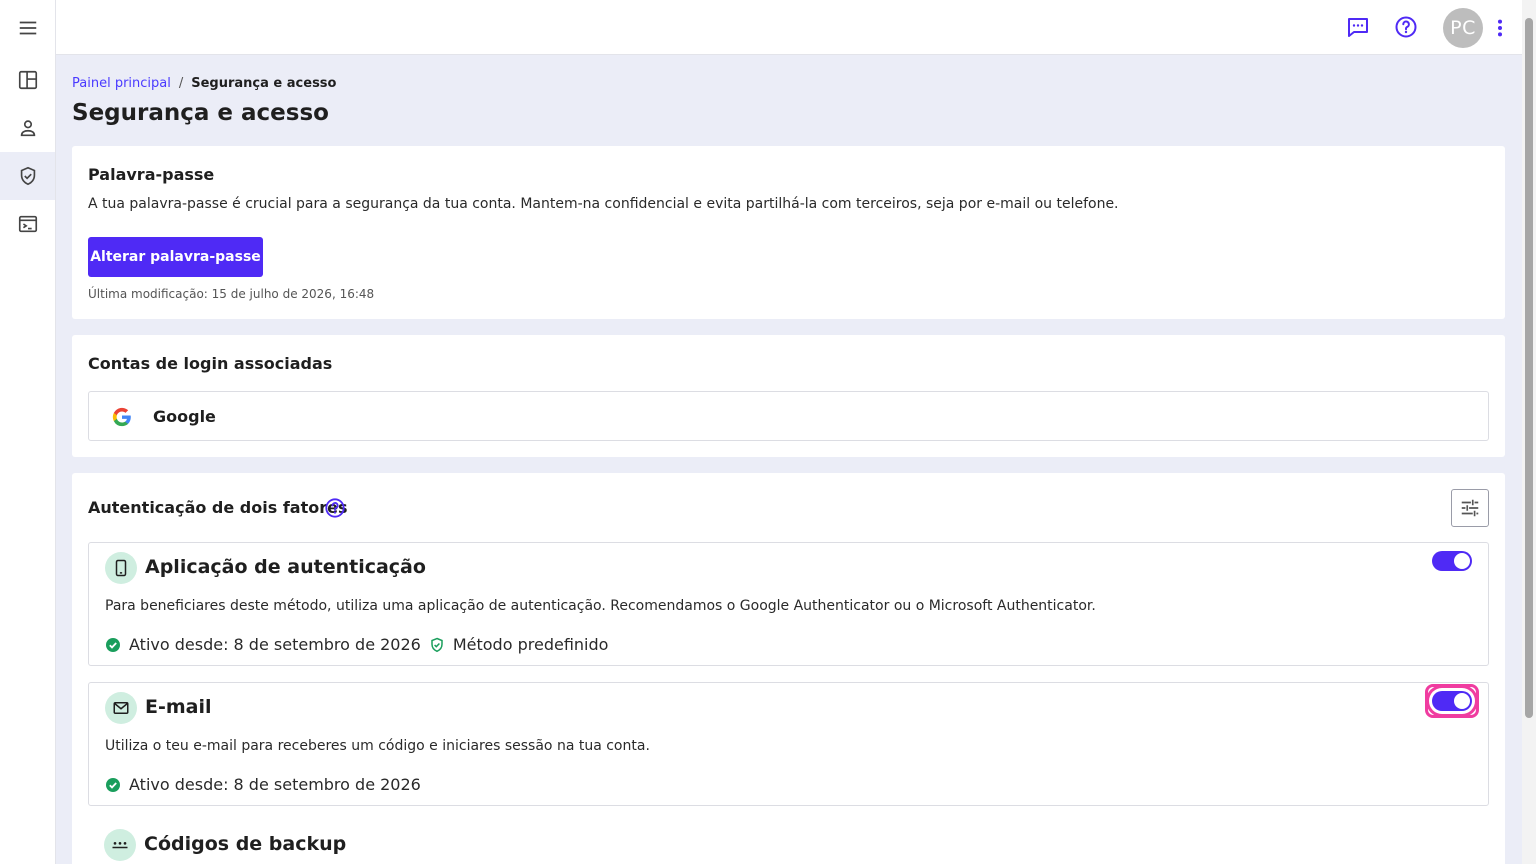 The height and width of the screenshot is (864, 1536). Describe the element at coordinates (121, 83) in the screenshot. I see `breadcrumb-home-link: Painel principal` at that location.